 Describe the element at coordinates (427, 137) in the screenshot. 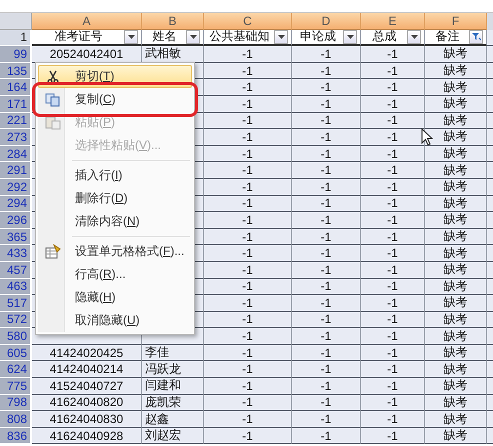

I see `mouse-pointer-icon` at that location.